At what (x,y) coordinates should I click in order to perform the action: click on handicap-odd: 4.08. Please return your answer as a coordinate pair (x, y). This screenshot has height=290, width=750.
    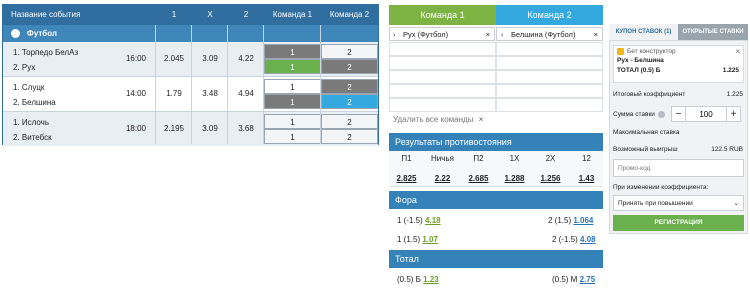
    Looking at the image, I should click on (588, 239).